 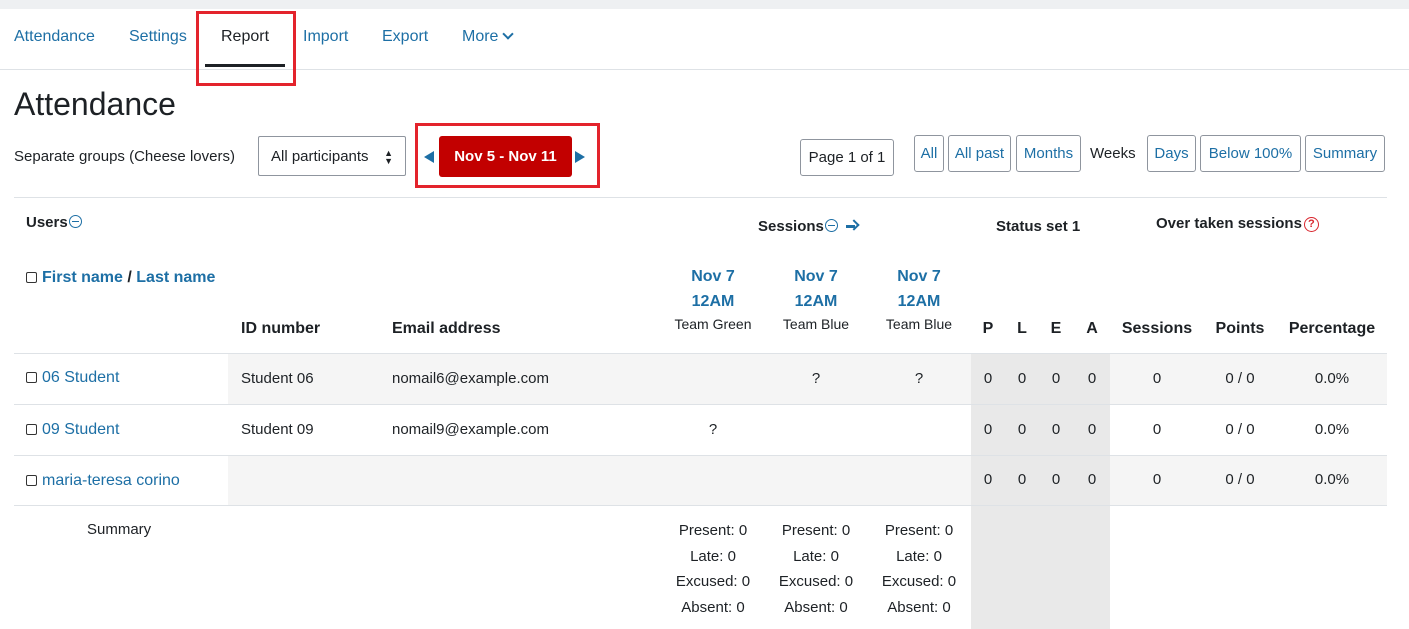 What do you see at coordinates (1171, 153) in the screenshot?
I see `view-days-button: Days` at bounding box center [1171, 153].